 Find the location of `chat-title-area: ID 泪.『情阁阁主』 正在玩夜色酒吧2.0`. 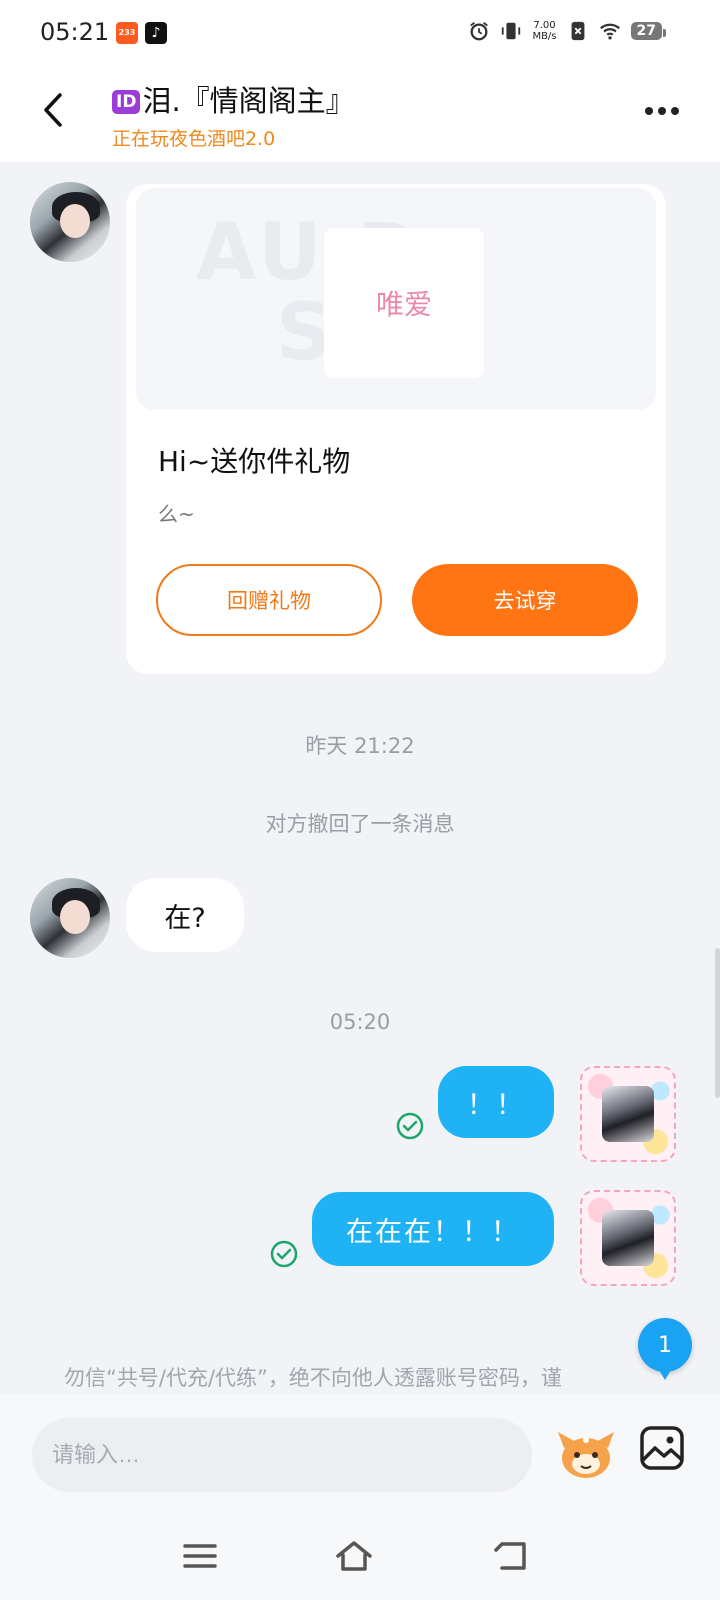

chat-title-area: ID 泪.『情阁阁主』 正在玩夜色酒吧2.0 is located at coordinates (233, 114).